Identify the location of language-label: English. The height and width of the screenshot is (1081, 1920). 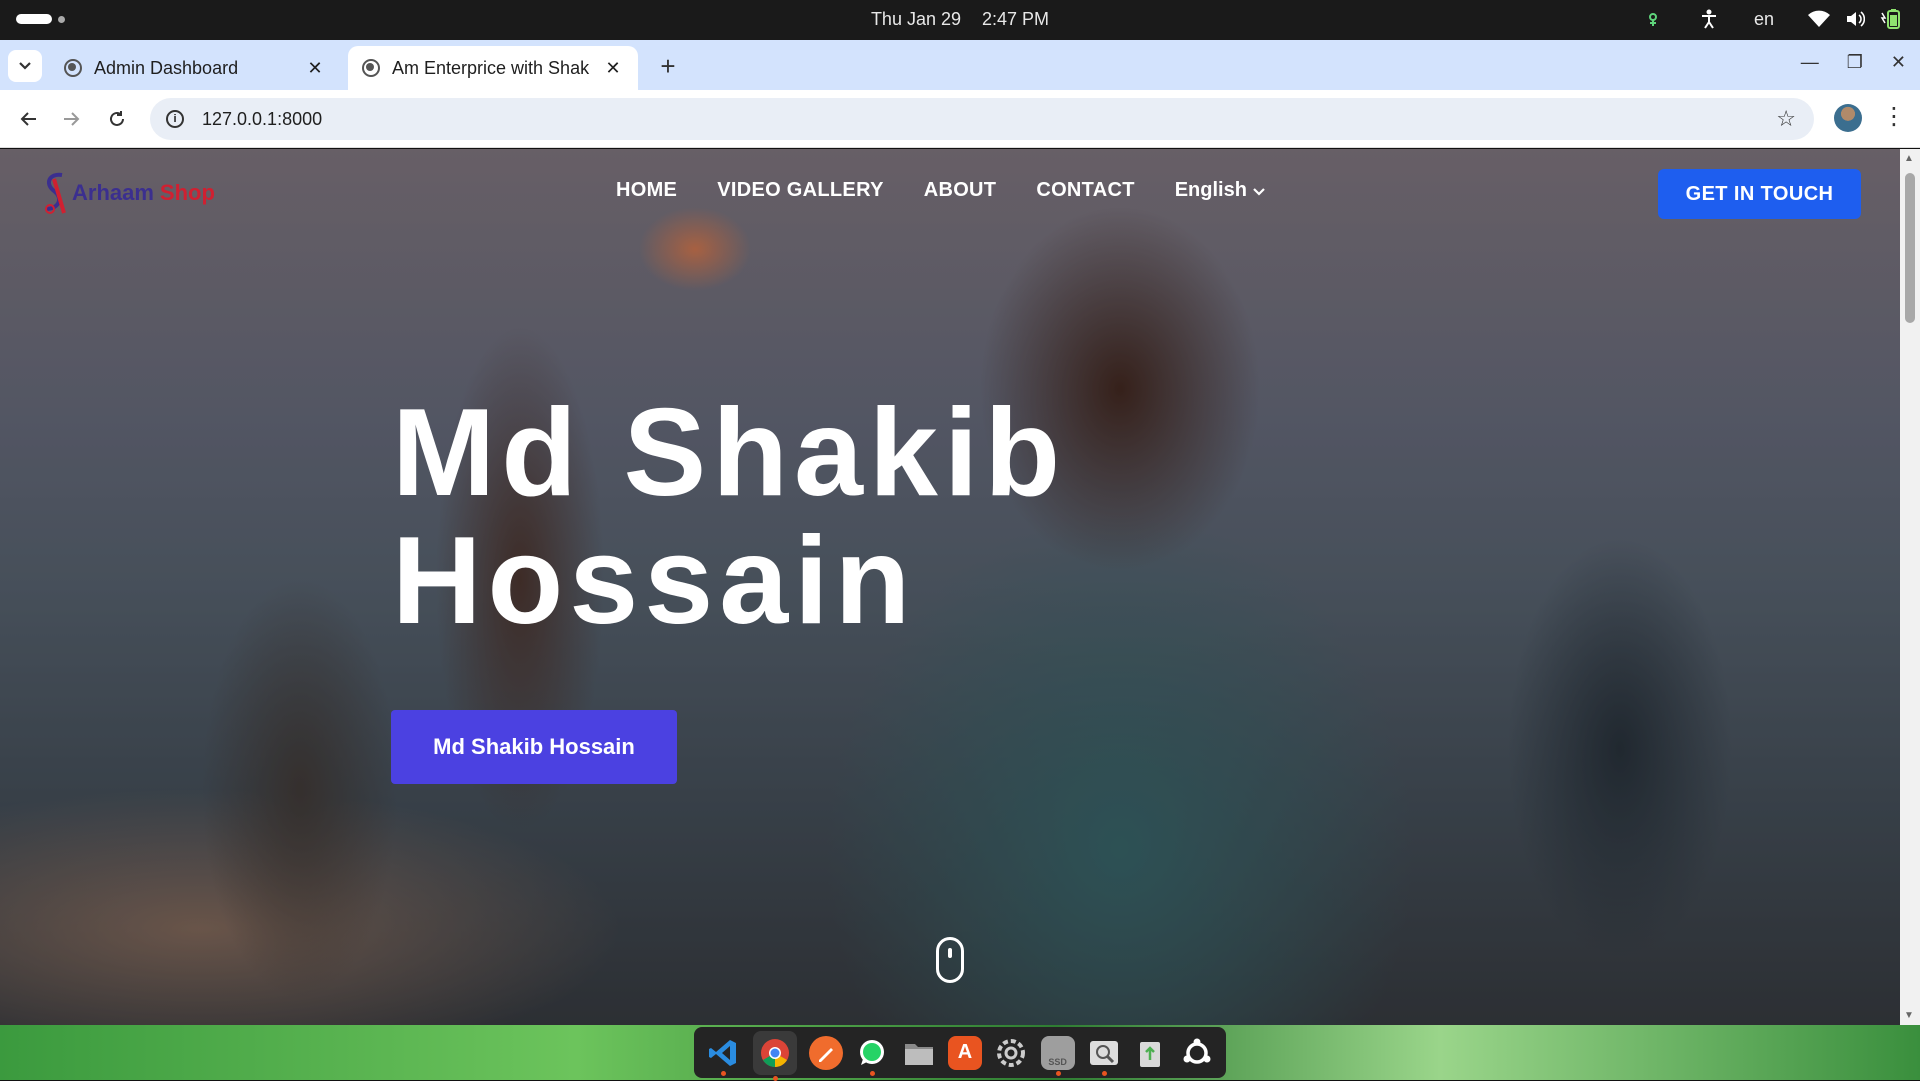
(1210, 190).